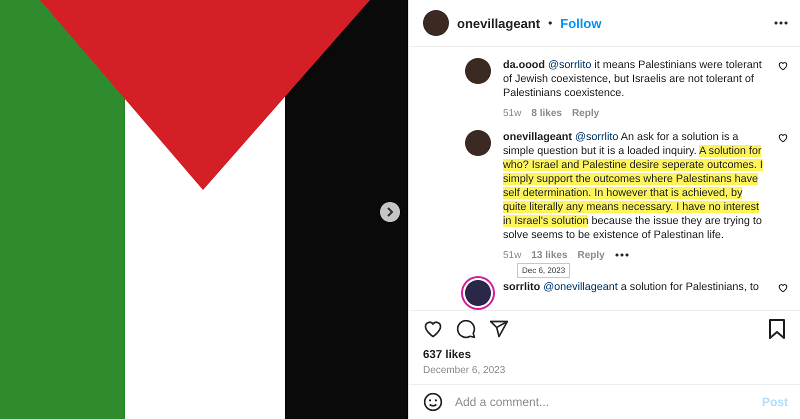 This screenshot has width=800, height=419. What do you see at coordinates (390, 212) in the screenshot?
I see `chevron-right-icon` at bounding box center [390, 212].